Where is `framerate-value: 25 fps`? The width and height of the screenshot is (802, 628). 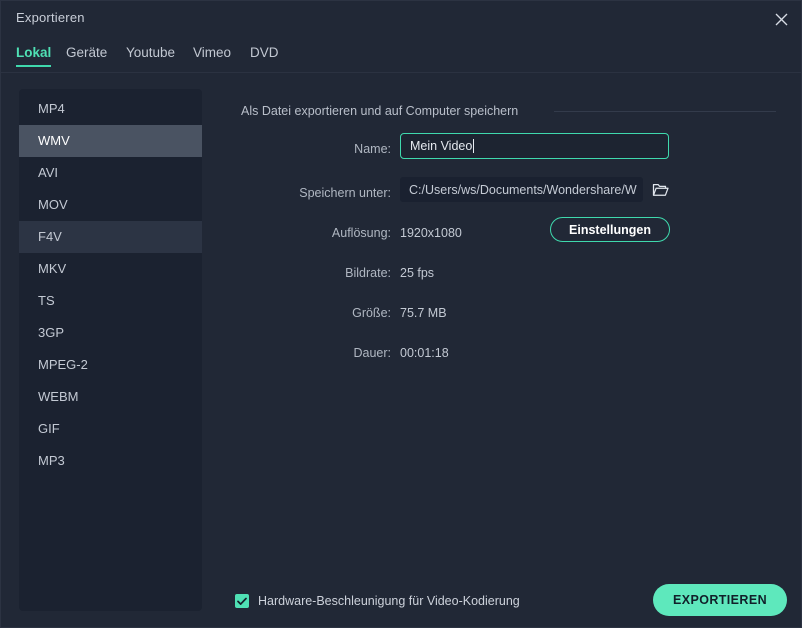
framerate-value: 25 fps is located at coordinates (417, 273).